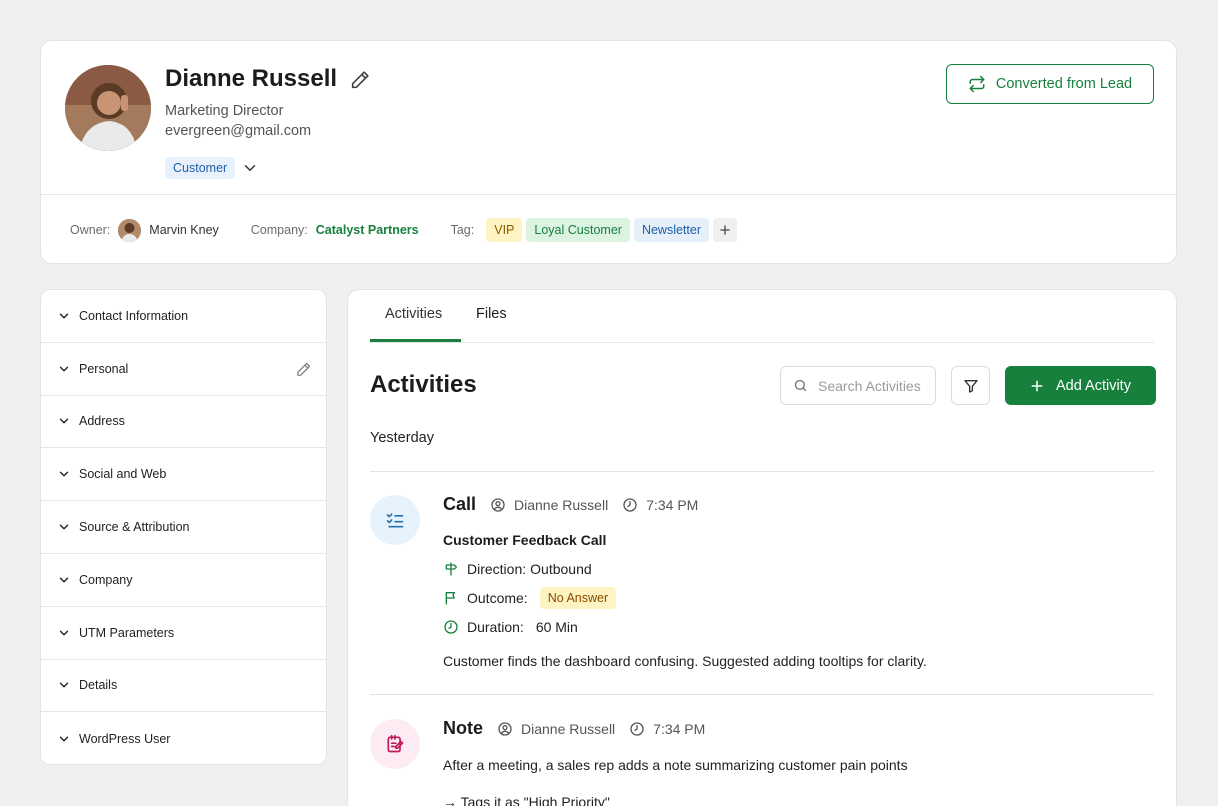 Image resolution: width=1218 pixels, height=806 pixels. Describe the element at coordinates (125, 738) in the screenshot. I see `section-label: WordPress User` at that location.